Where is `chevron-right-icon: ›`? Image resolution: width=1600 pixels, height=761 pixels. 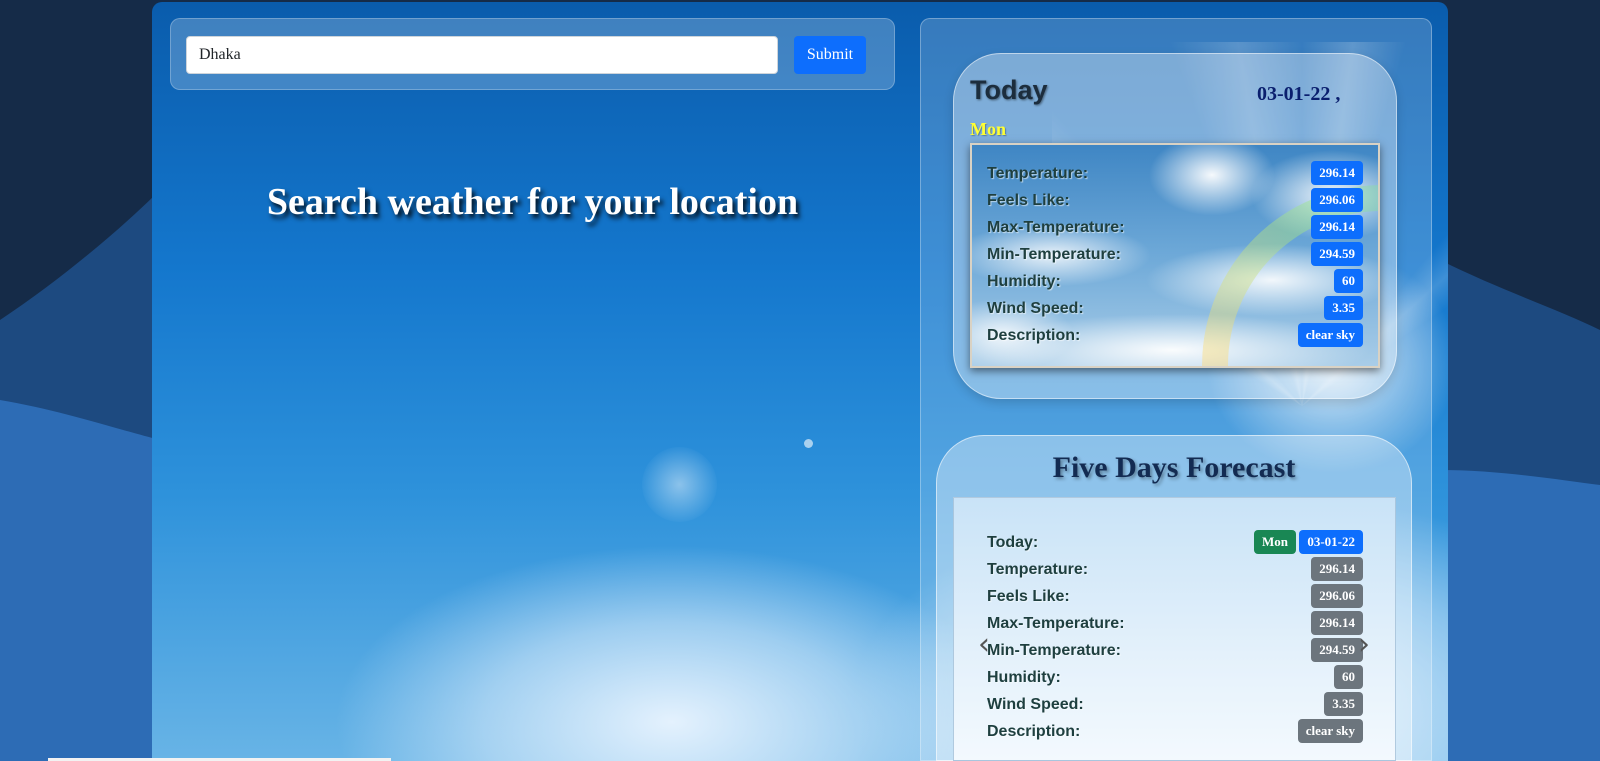
chevron-right-icon: › is located at coordinates (1364, 645).